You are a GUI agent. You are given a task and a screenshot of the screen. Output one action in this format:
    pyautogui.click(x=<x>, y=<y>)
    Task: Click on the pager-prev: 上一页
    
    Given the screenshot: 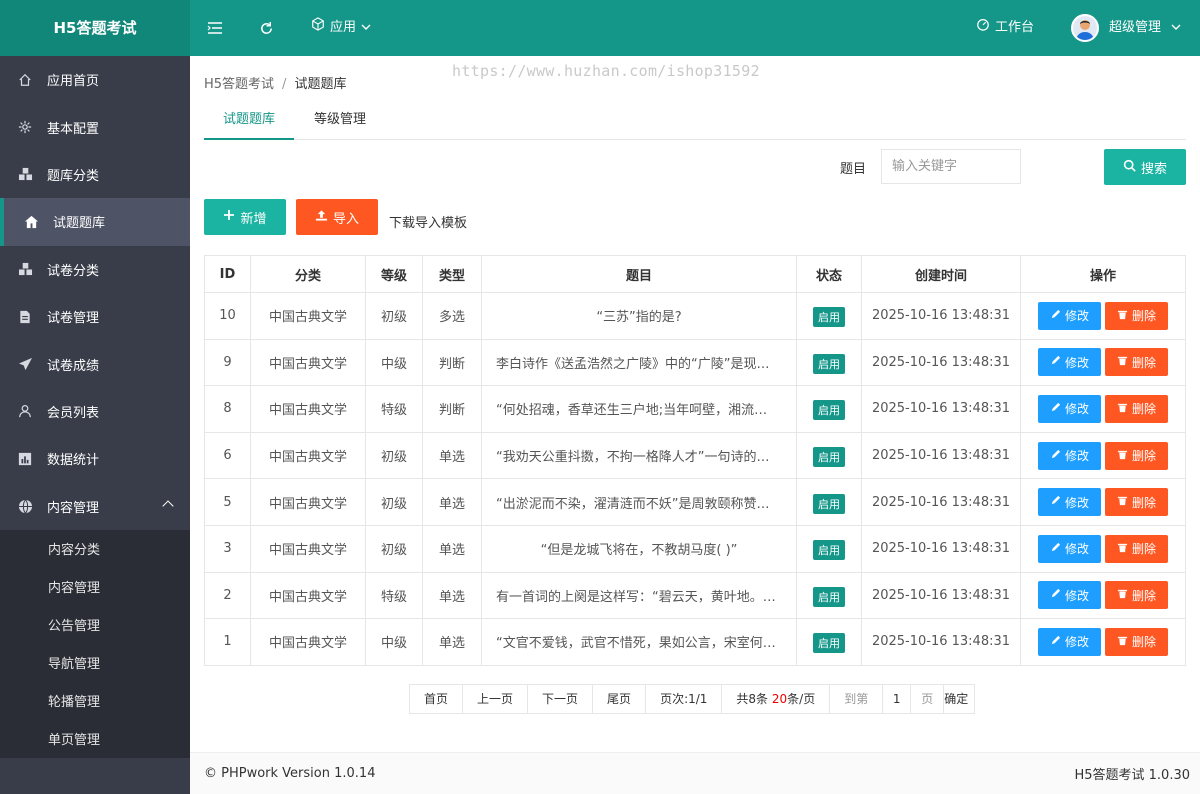 What is the action you would take?
    pyautogui.click(x=496, y=699)
    